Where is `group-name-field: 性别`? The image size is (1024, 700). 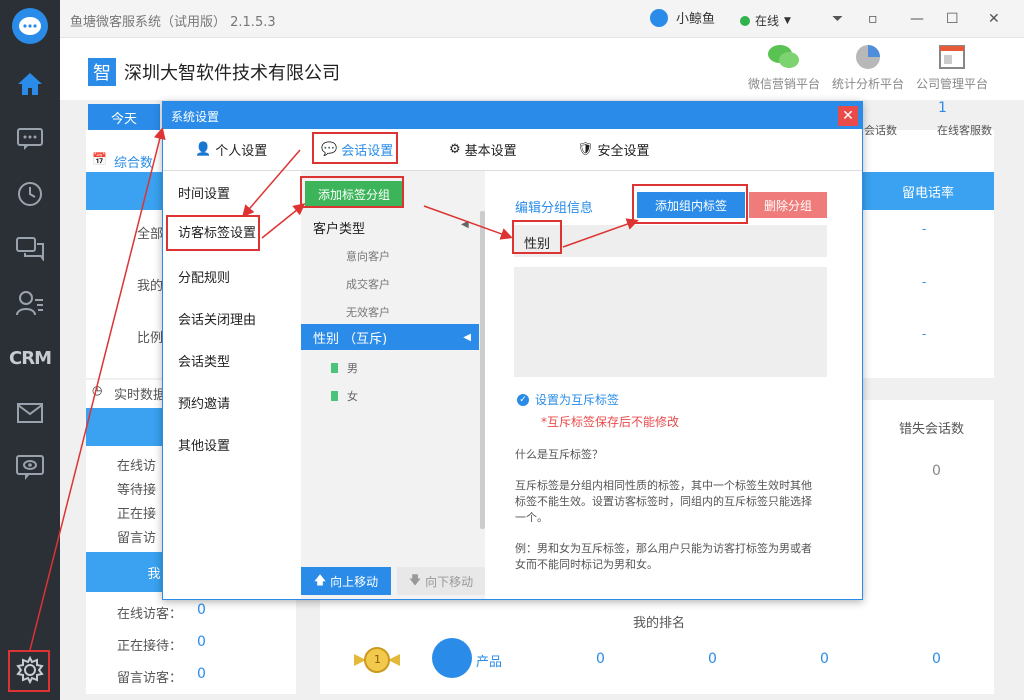 group-name-field: 性别 is located at coordinates (670, 241).